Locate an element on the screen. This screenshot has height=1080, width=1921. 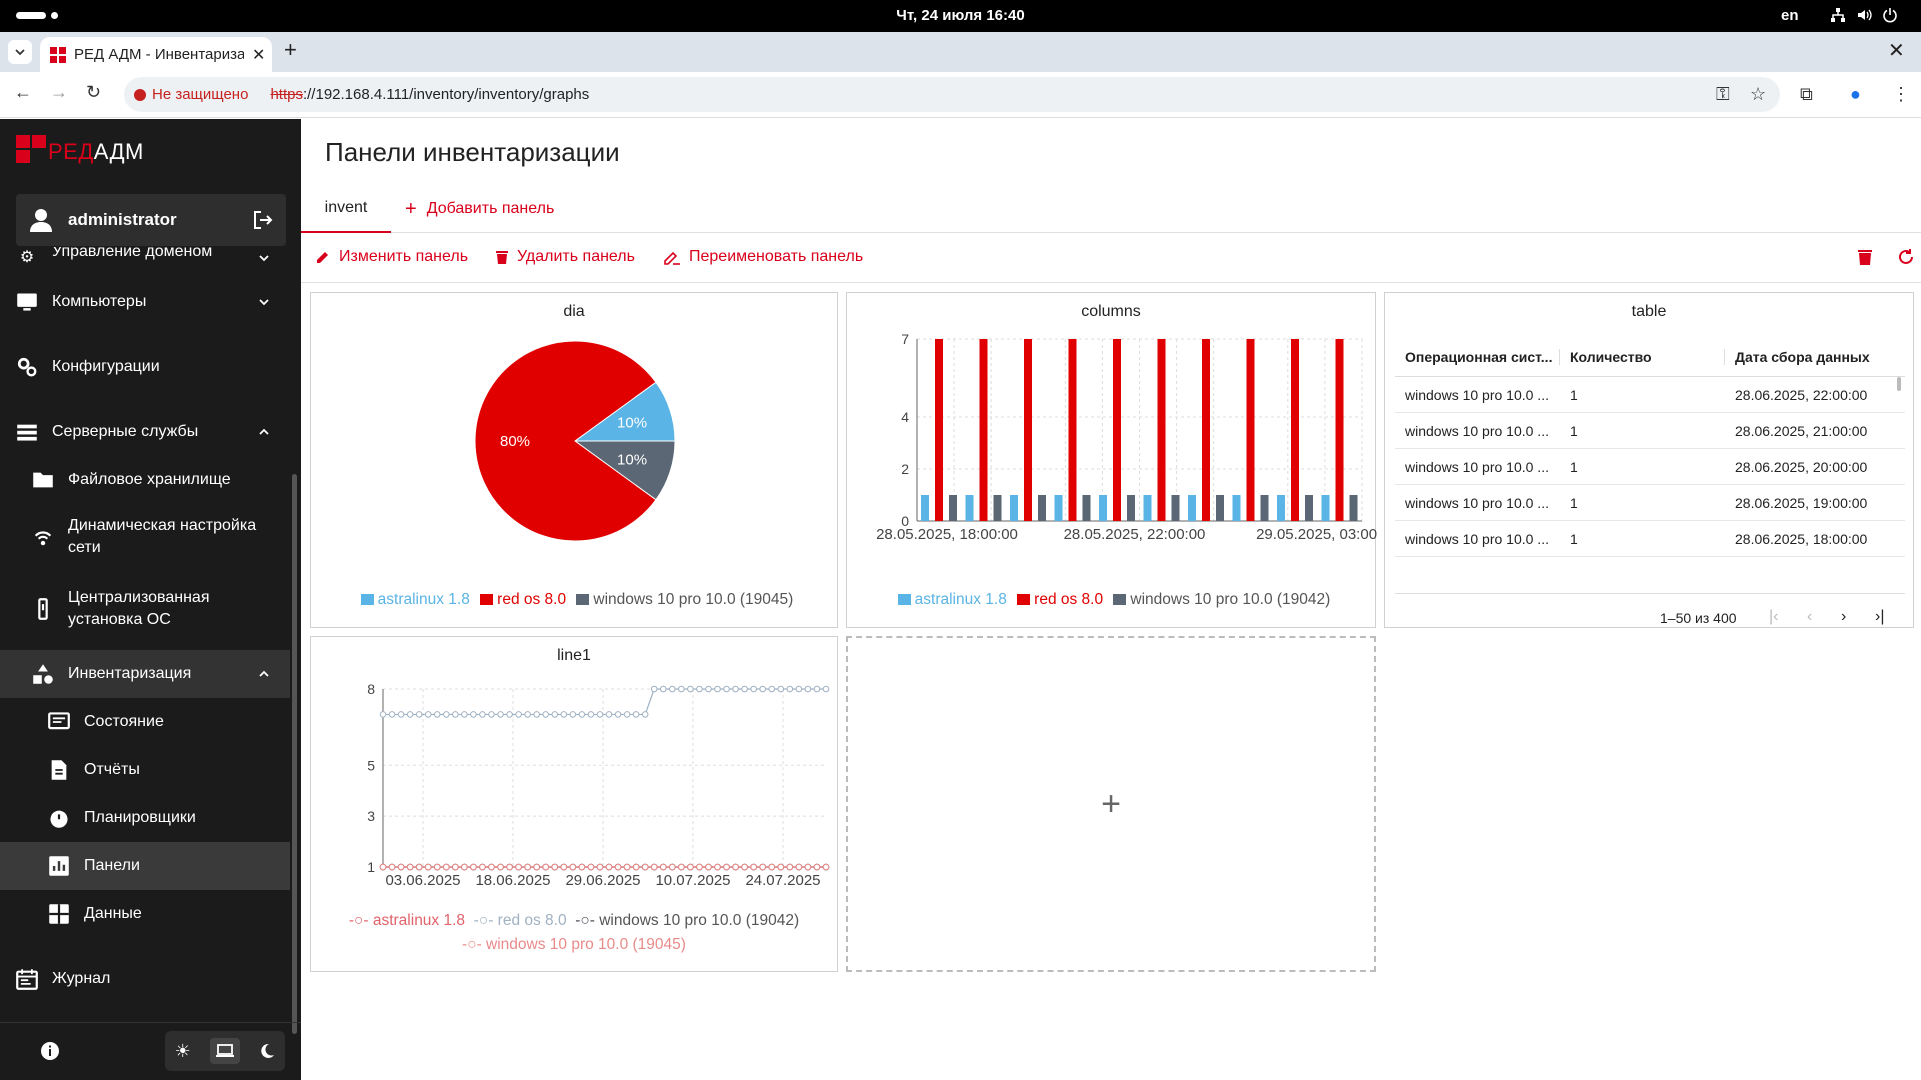
sidebar-item-inventory: Инвентаризация is located at coordinates (145, 674).